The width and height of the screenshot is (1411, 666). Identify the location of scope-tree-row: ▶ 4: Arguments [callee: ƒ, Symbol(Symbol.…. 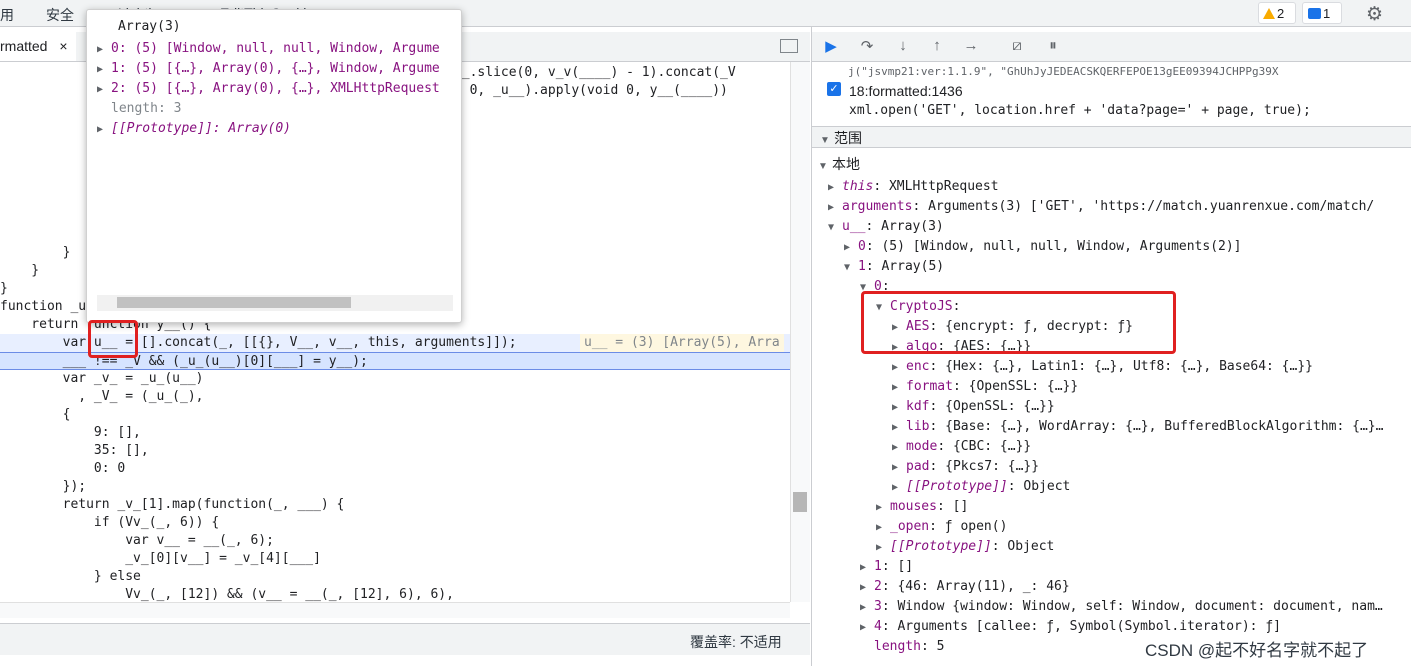
(1070, 627).